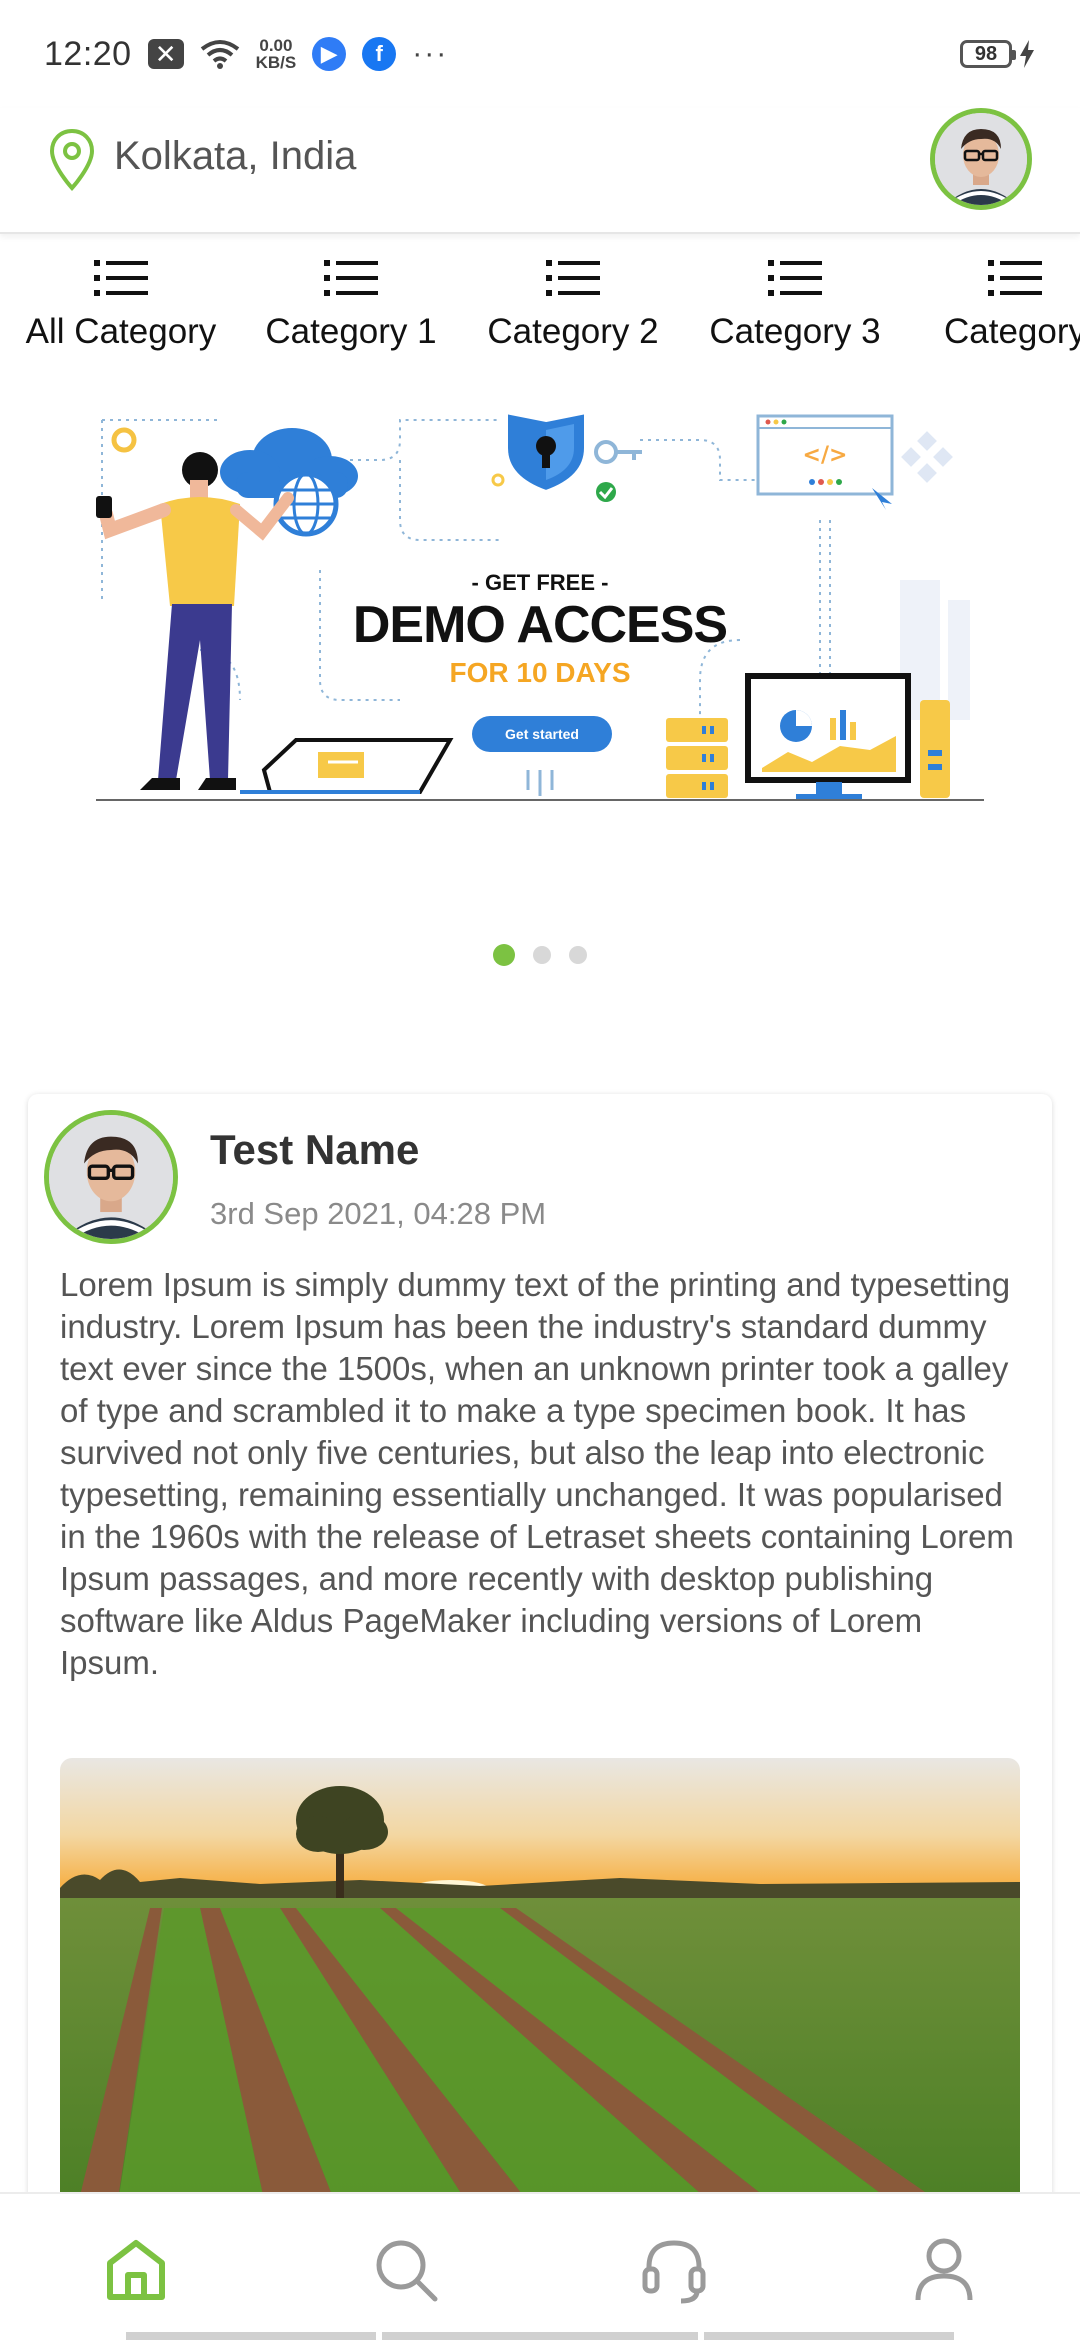  Describe the element at coordinates (276, 62) in the screenshot. I see `network-speed-unit: KB/S` at that location.